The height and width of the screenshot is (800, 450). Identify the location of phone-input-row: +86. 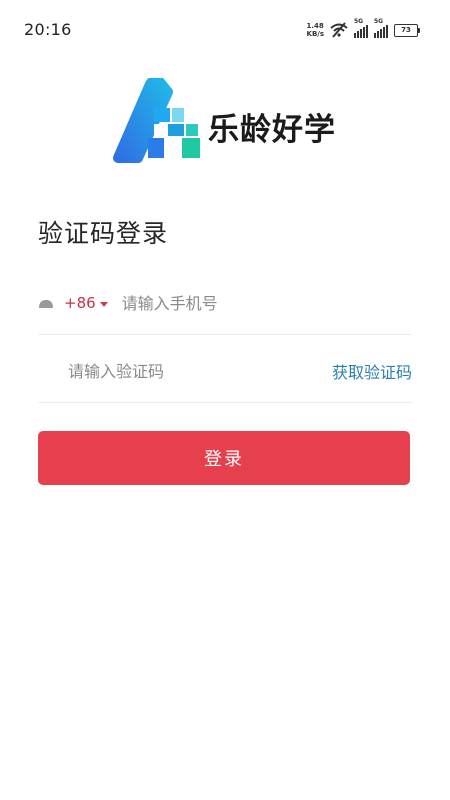
(225, 303).